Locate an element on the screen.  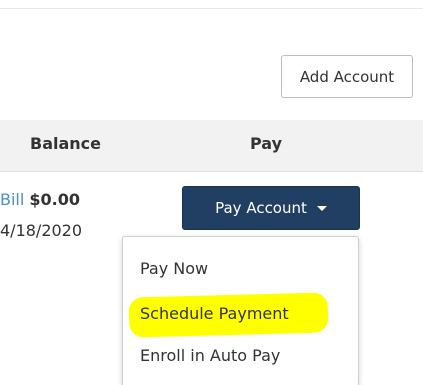
column-header-pay: Pay is located at coordinates (266, 143).